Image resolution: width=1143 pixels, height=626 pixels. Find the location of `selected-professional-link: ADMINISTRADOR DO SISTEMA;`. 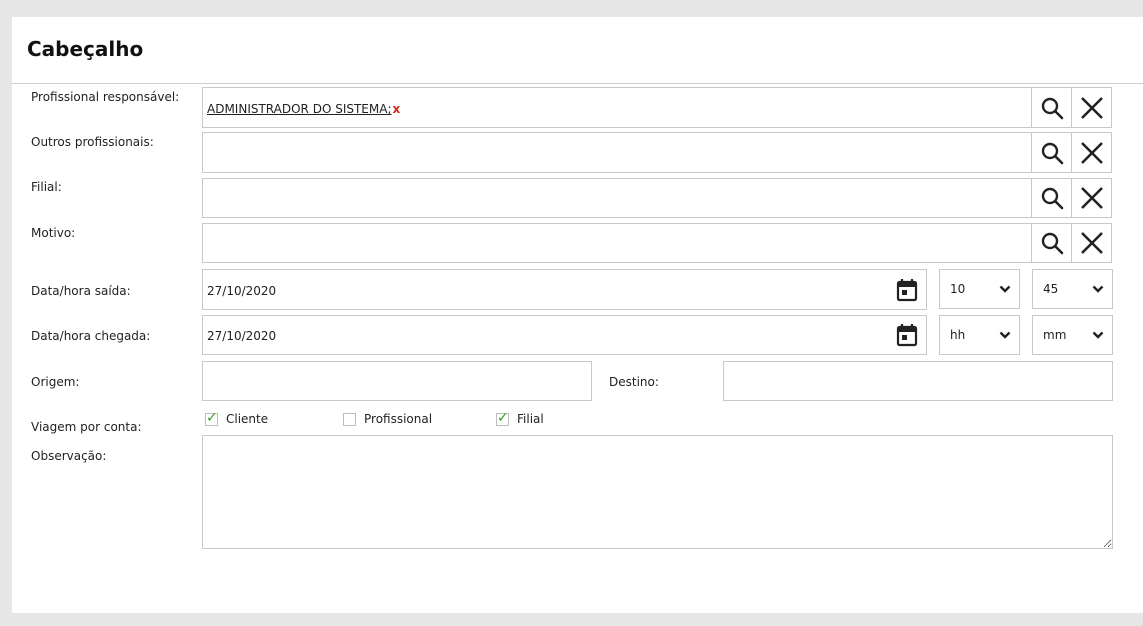

selected-professional-link: ADMINISTRADOR DO SISTEMA; is located at coordinates (299, 109).